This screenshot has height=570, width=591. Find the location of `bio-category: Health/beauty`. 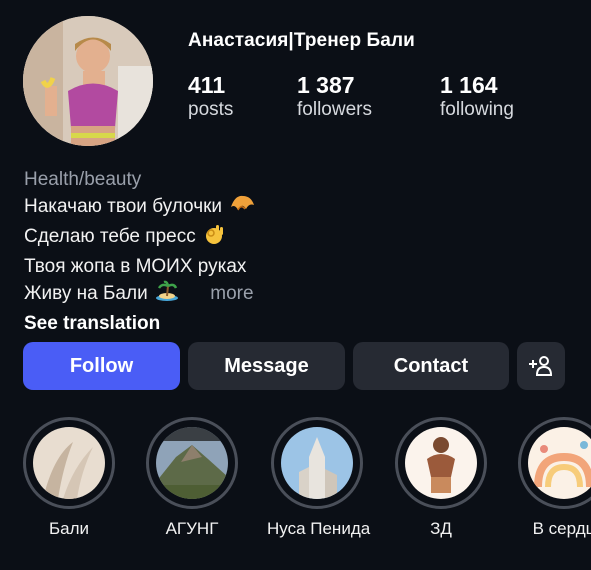

bio-category: Health/beauty is located at coordinates (83, 179).